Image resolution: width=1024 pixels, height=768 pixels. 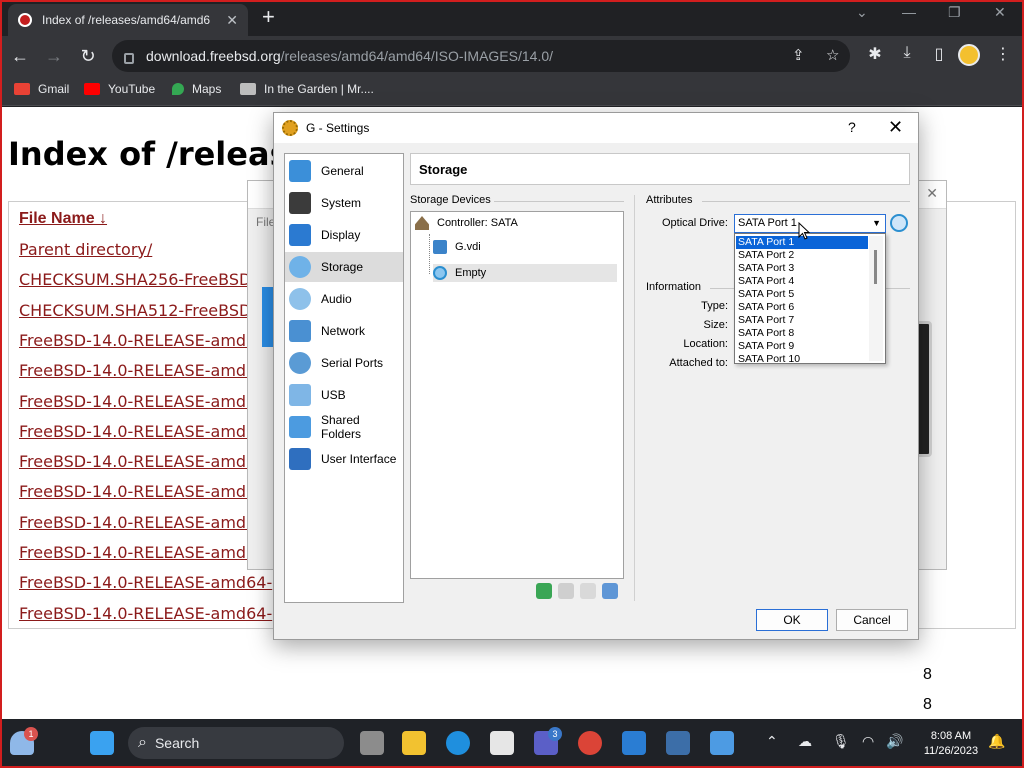 I want to click on dropdown-option: SATA Port 10, so click(x=802, y=359).